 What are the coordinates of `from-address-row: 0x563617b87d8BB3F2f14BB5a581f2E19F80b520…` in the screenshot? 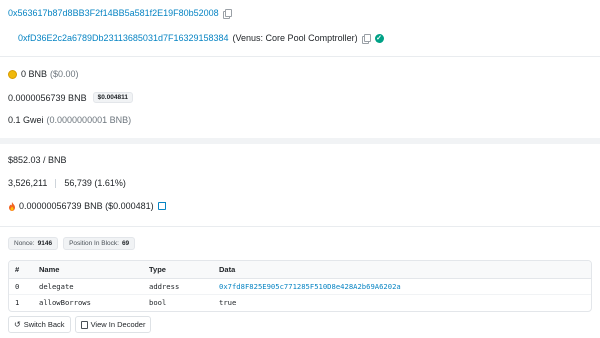 It's located at (120, 13).